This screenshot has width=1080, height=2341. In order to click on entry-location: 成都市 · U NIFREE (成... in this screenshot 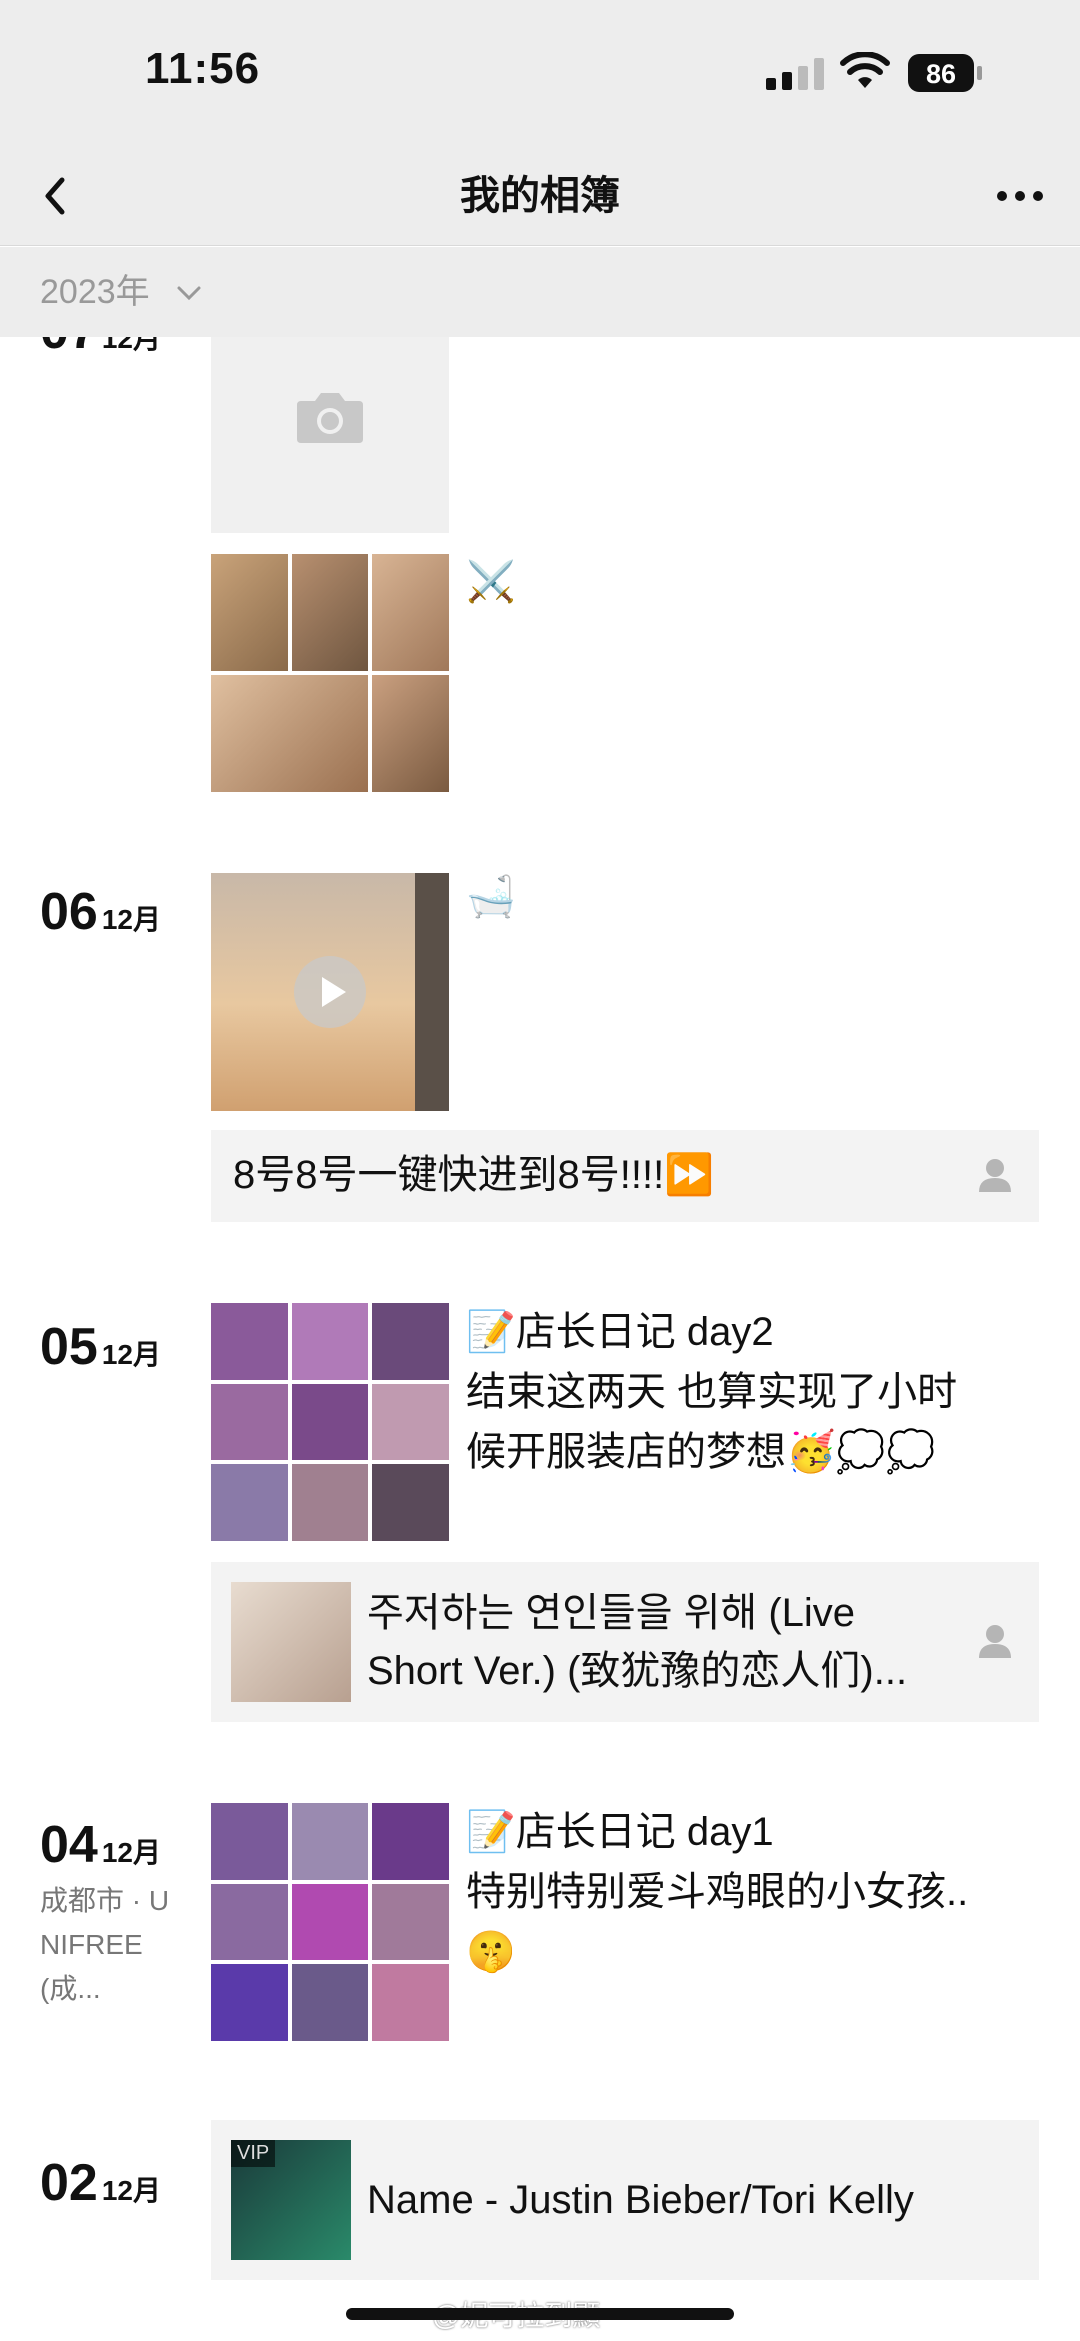, I will do `click(120, 1945)`.